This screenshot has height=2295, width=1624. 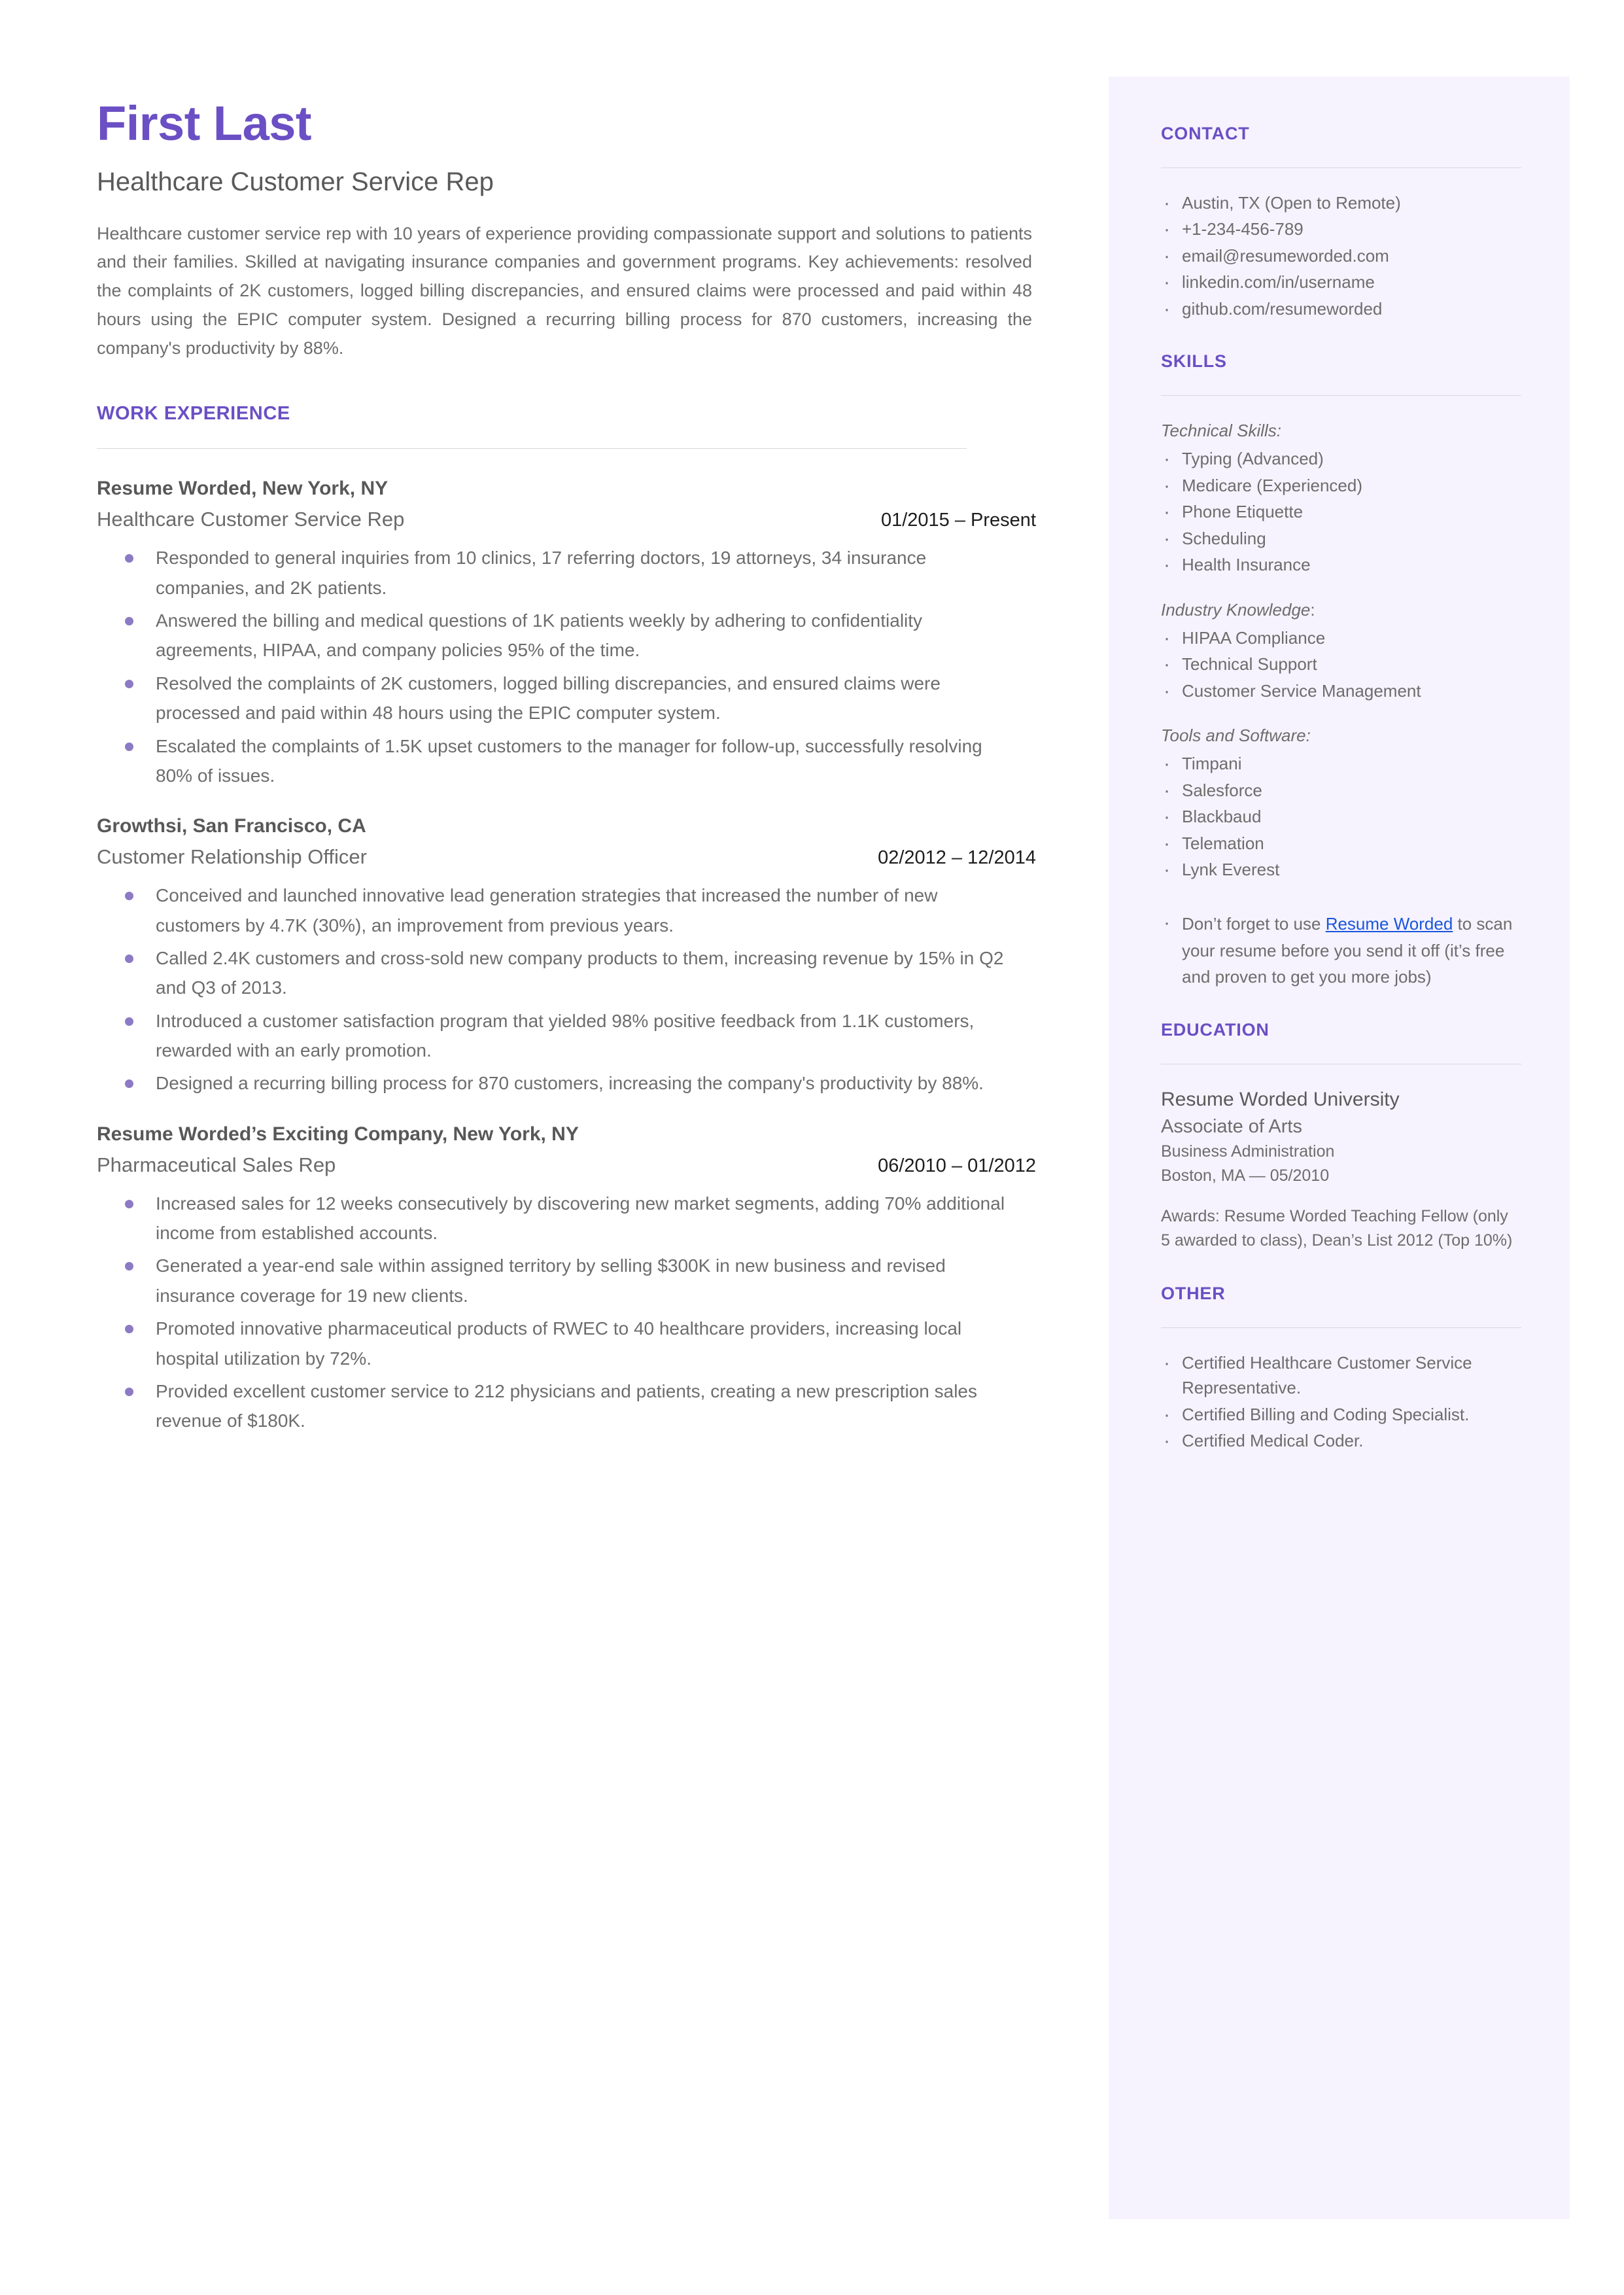 What do you see at coordinates (1341, 565) in the screenshot?
I see `skill-item: Health Insurance` at bounding box center [1341, 565].